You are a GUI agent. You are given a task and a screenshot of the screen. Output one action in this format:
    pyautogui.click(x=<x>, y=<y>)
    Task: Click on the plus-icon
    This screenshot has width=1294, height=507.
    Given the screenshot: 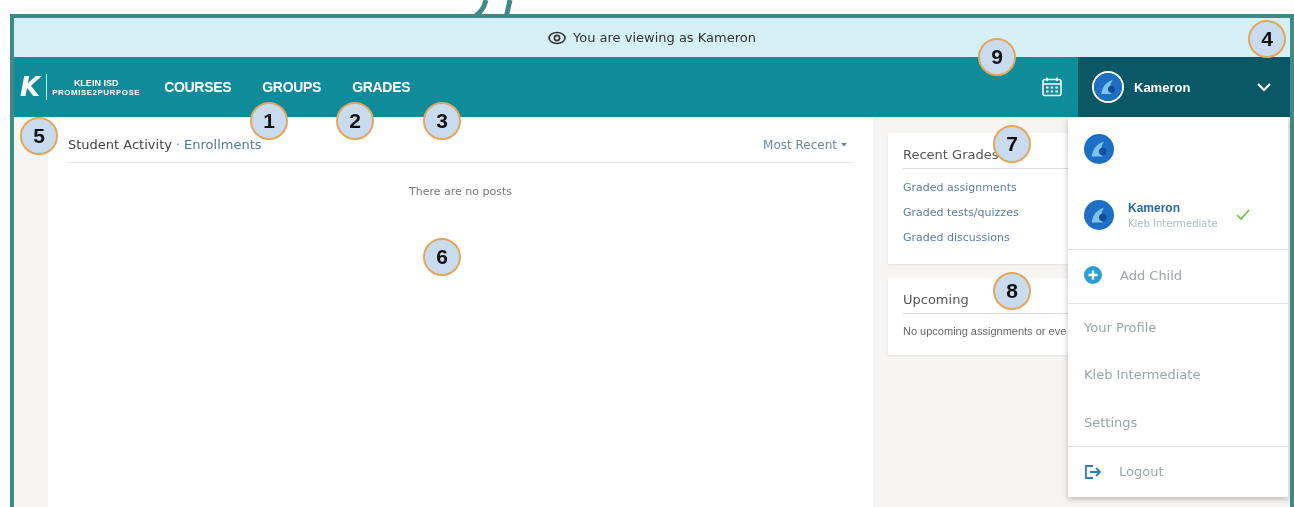 What is the action you would take?
    pyautogui.click(x=1093, y=275)
    